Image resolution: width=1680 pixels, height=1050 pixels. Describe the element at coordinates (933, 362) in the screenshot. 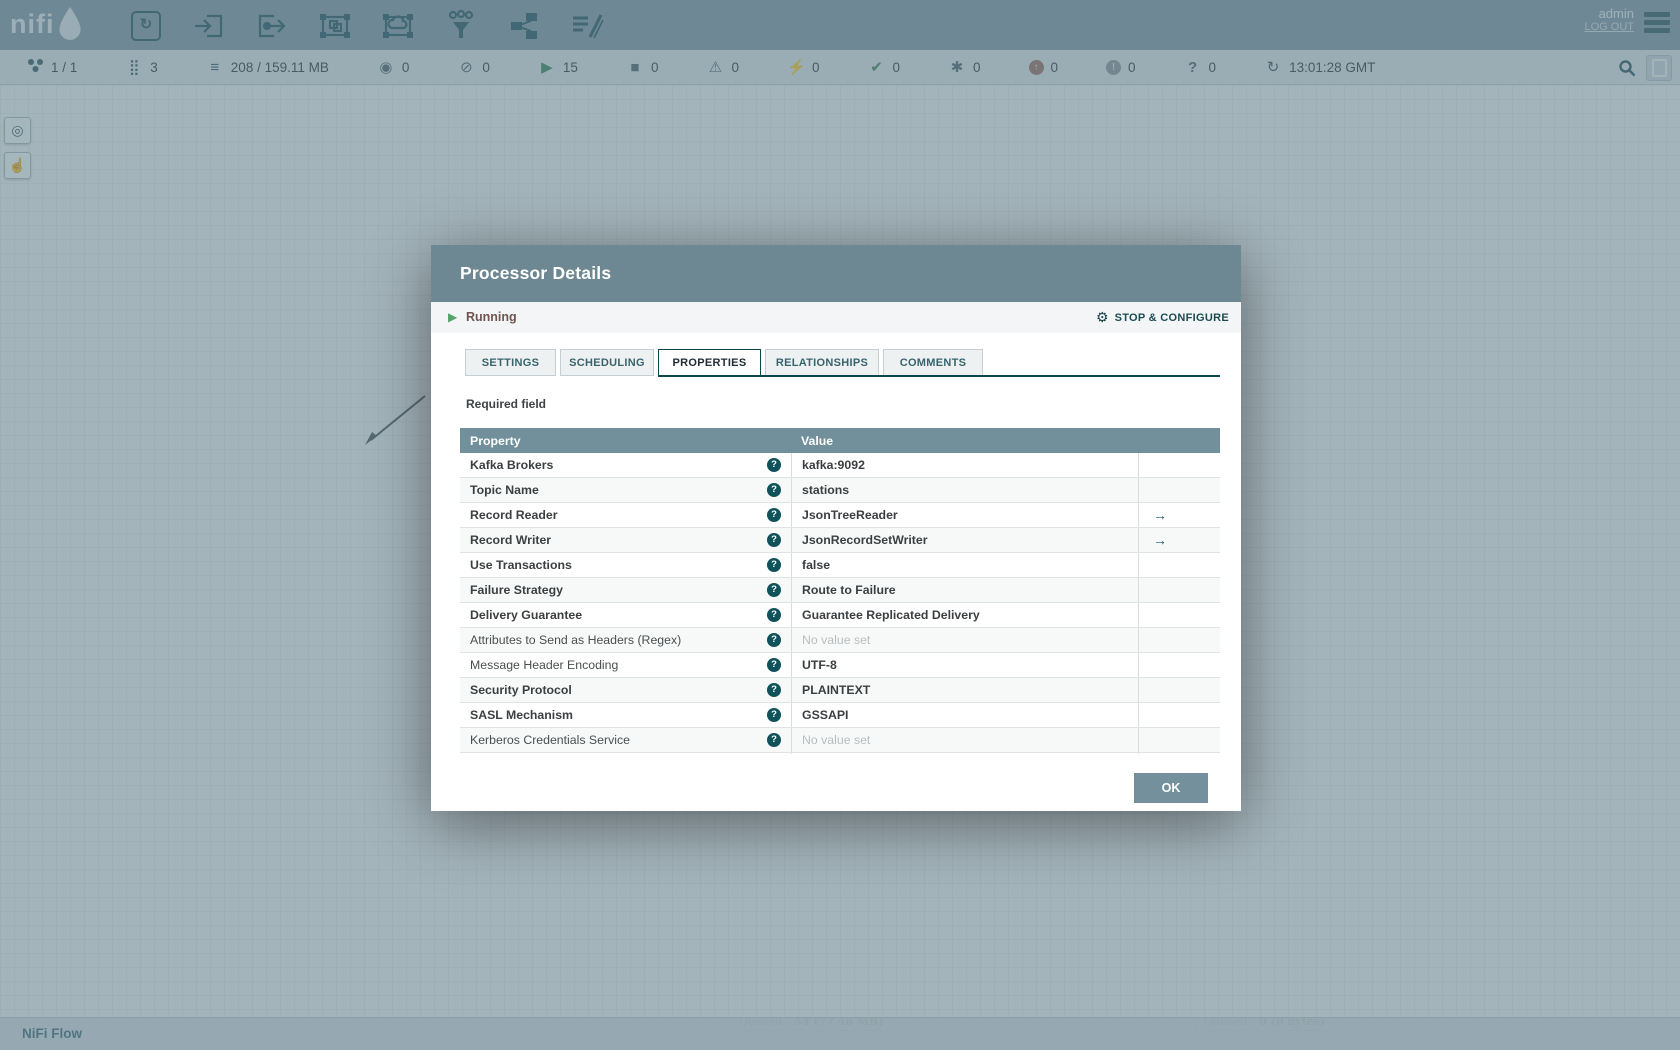

I see `tab-comments: COMMENTS` at that location.